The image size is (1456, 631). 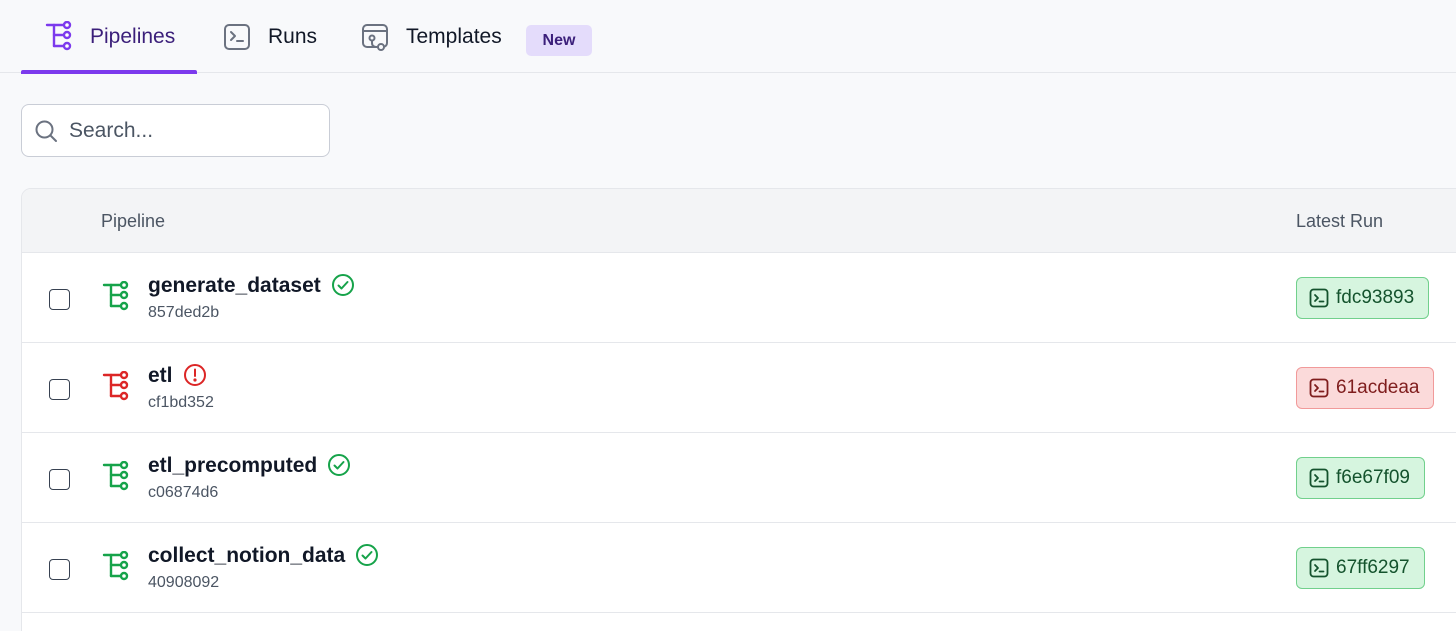 I want to click on latest-run-badge: f6e67f09, so click(x=1360, y=478).